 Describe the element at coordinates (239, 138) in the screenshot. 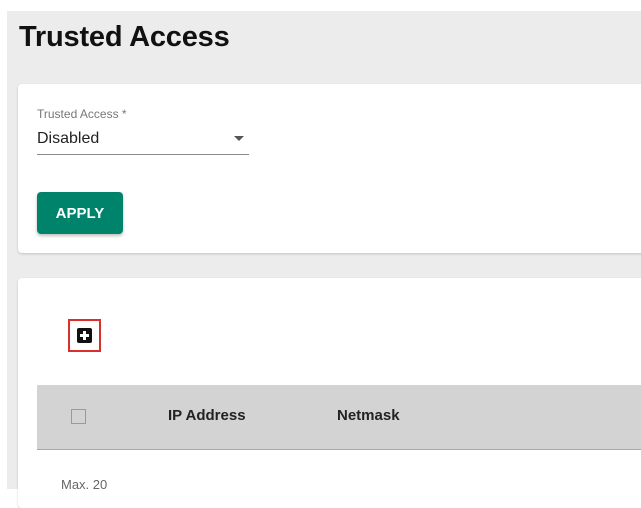

I see `chevron-down-icon` at that location.